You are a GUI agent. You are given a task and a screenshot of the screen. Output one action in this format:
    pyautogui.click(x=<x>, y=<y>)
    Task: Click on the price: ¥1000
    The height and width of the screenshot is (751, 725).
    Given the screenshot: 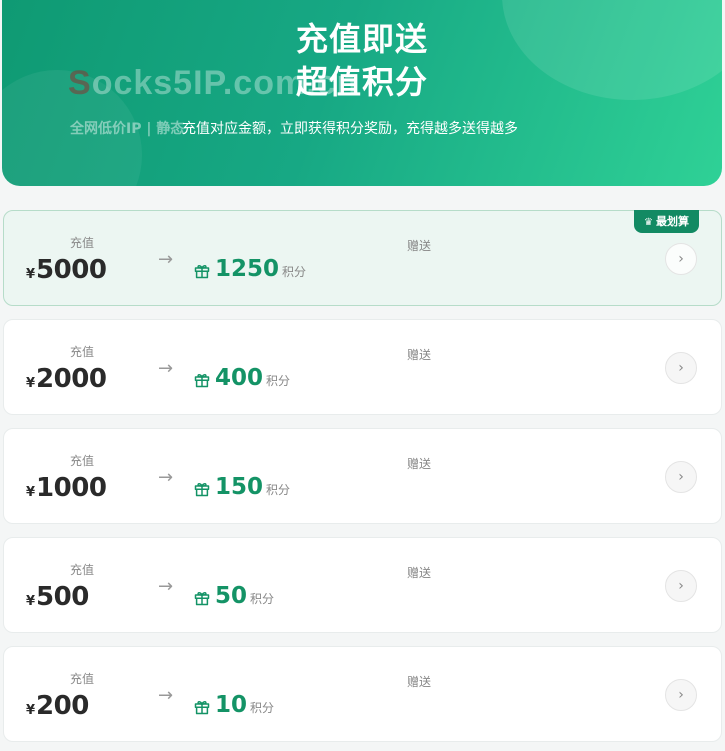 What is the action you would take?
    pyautogui.click(x=66, y=488)
    